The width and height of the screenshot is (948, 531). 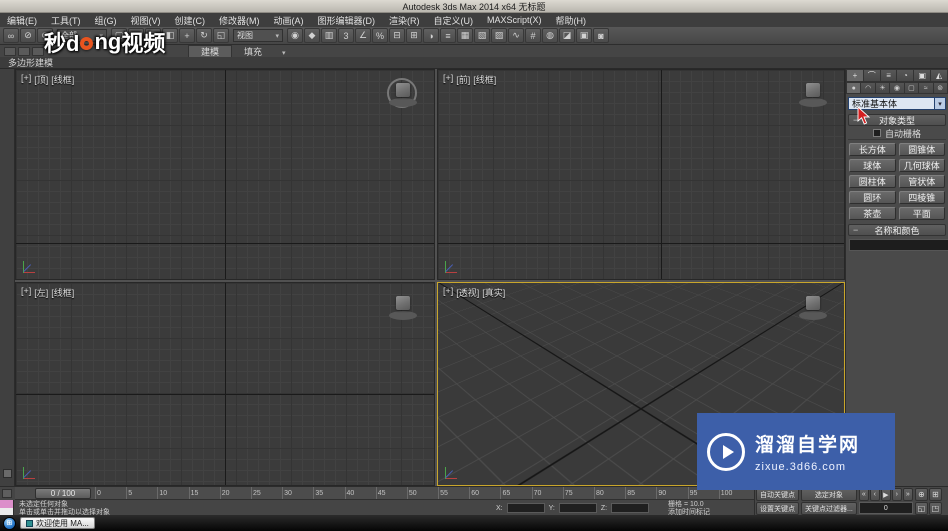 I want to click on render-production-icon: ◙, so click(x=601, y=35).